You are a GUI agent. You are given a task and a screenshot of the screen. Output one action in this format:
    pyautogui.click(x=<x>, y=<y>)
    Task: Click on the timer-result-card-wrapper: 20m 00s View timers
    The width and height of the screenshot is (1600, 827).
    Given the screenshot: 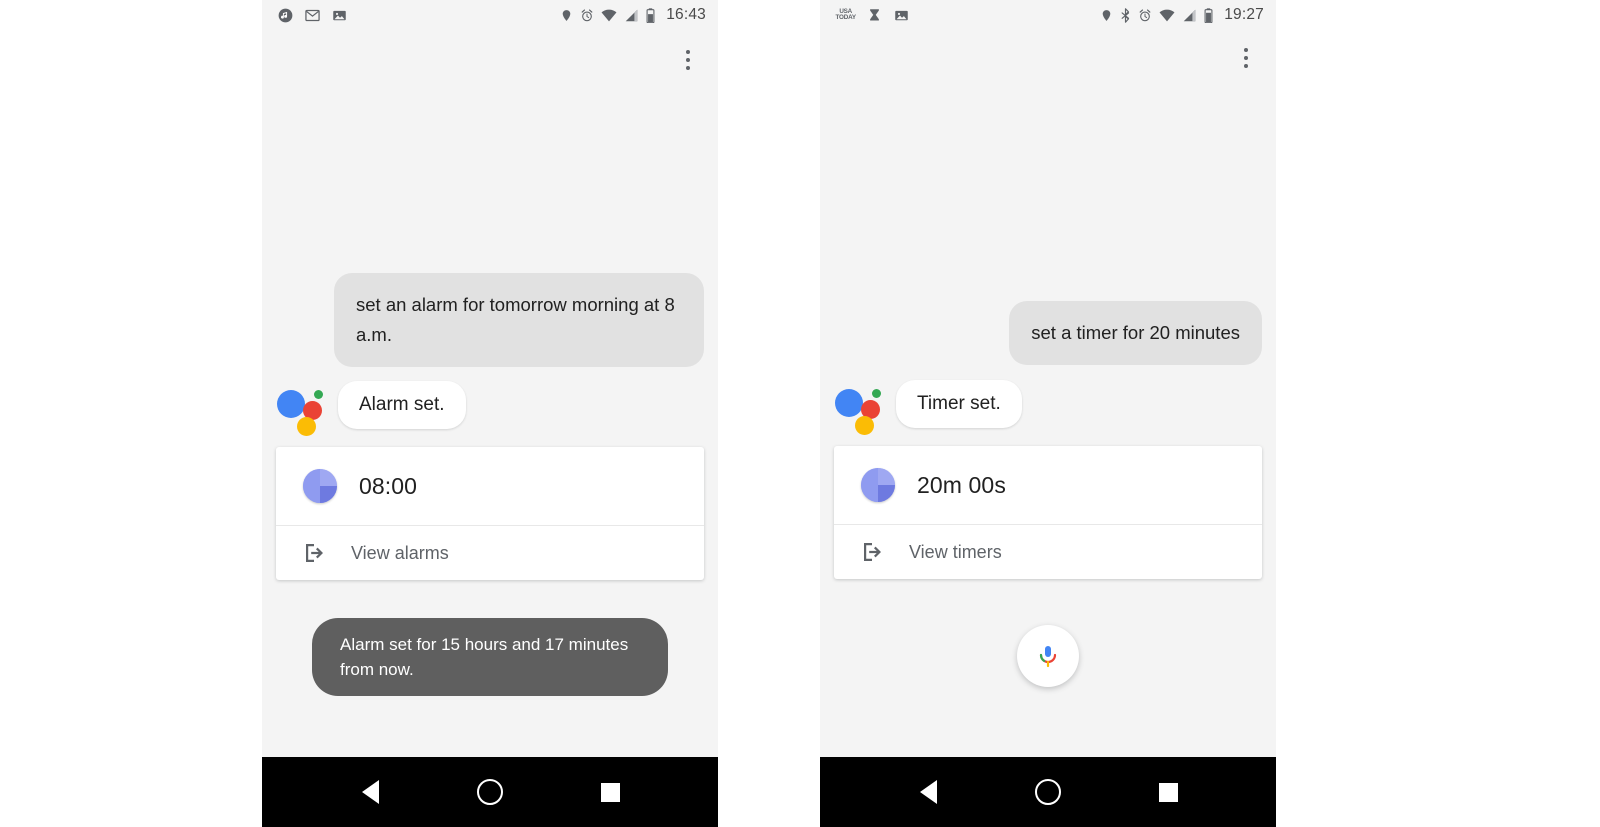 What is the action you would take?
    pyautogui.click(x=1048, y=512)
    